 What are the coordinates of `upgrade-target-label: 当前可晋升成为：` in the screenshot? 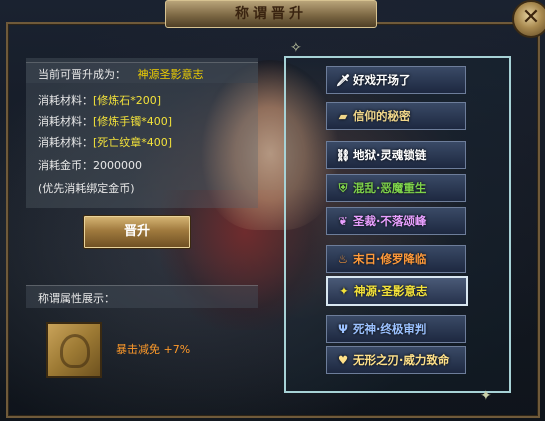 It's located at (82, 74).